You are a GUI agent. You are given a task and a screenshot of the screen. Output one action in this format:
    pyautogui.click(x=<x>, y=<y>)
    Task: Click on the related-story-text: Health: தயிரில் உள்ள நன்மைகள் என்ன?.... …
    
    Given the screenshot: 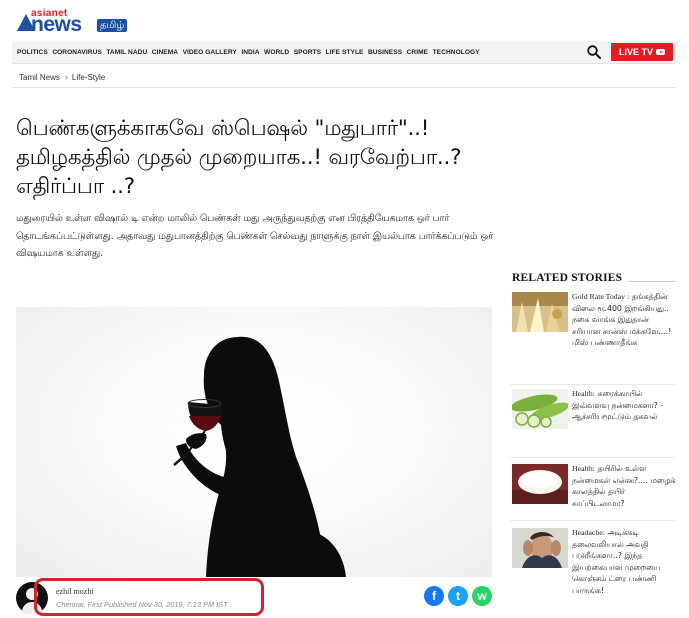 What is the action you would take?
    pyautogui.click(x=624, y=486)
    